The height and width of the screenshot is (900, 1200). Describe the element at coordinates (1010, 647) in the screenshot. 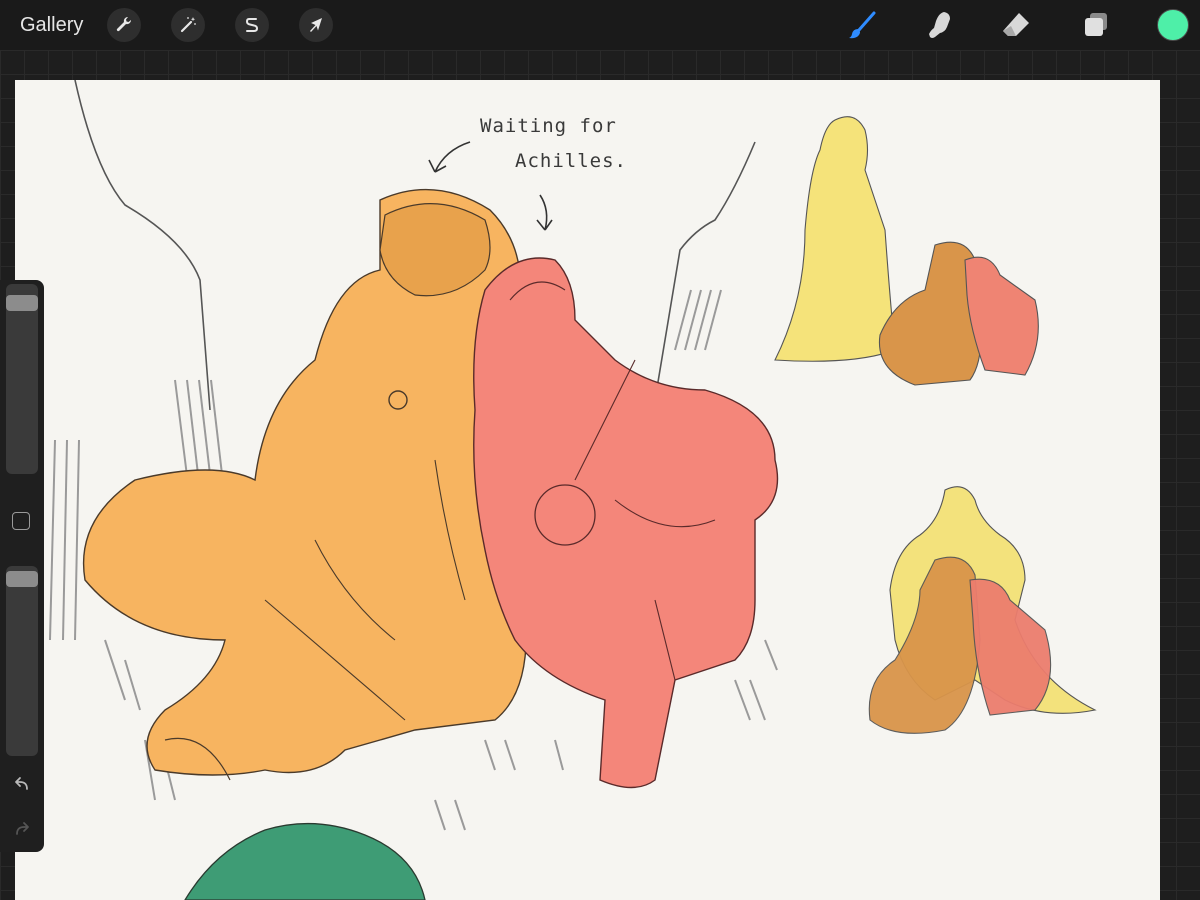

I see `small-red-figure-bottom` at that location.